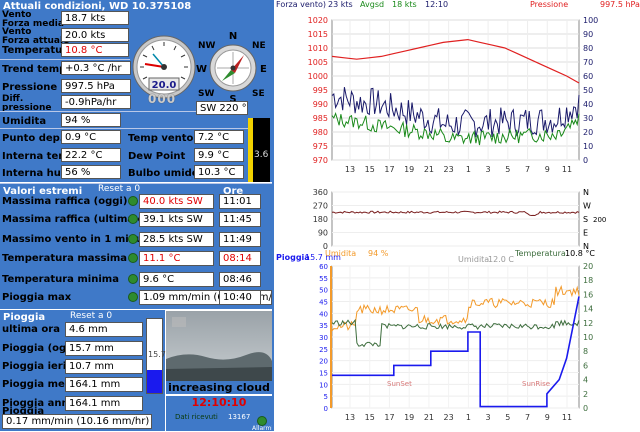 The width and height of the screenshot is (640, 432). What do you see at coordinates (323, 338) in the screenshot?
I see `chart3-yleft-tick: 30` at bounding box center [323, 338].